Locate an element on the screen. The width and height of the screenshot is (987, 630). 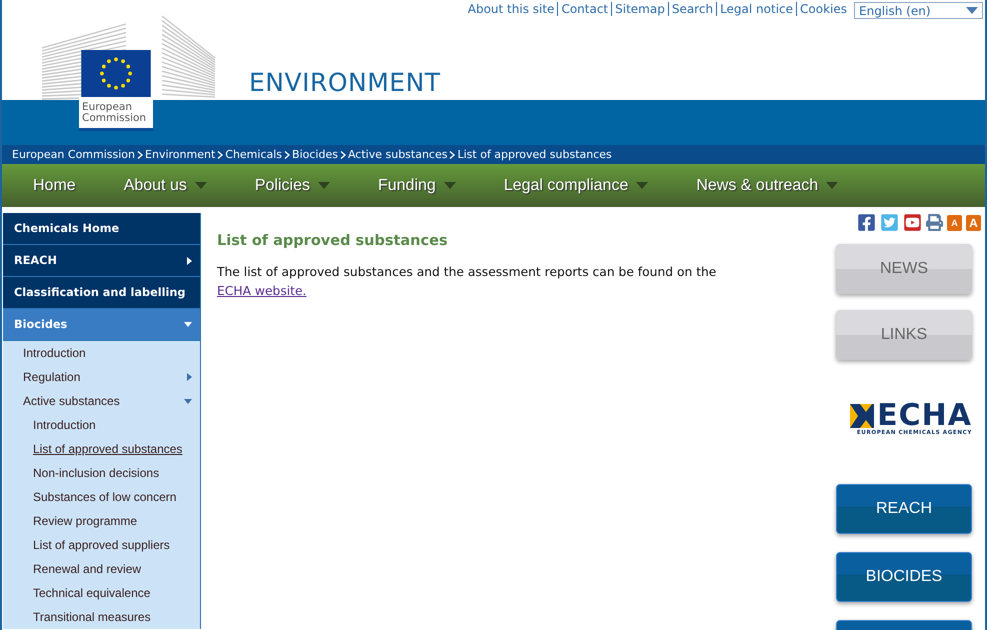
side-button: NEWS is located at coordinates (904, 269).